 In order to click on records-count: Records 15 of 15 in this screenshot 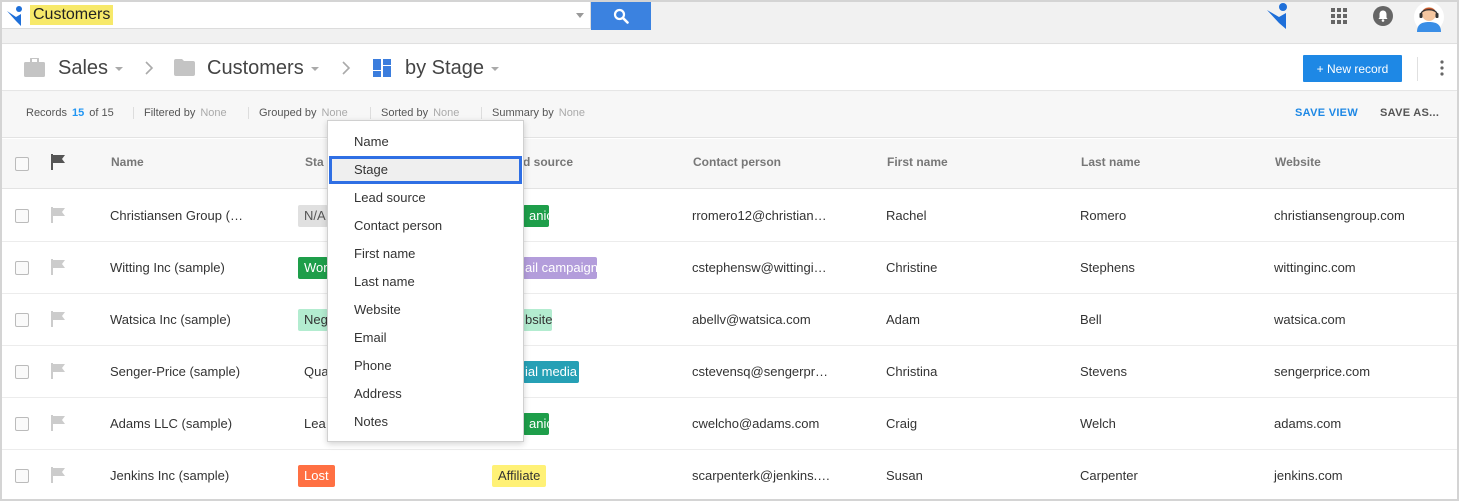, I will do `click(70, 113)`.